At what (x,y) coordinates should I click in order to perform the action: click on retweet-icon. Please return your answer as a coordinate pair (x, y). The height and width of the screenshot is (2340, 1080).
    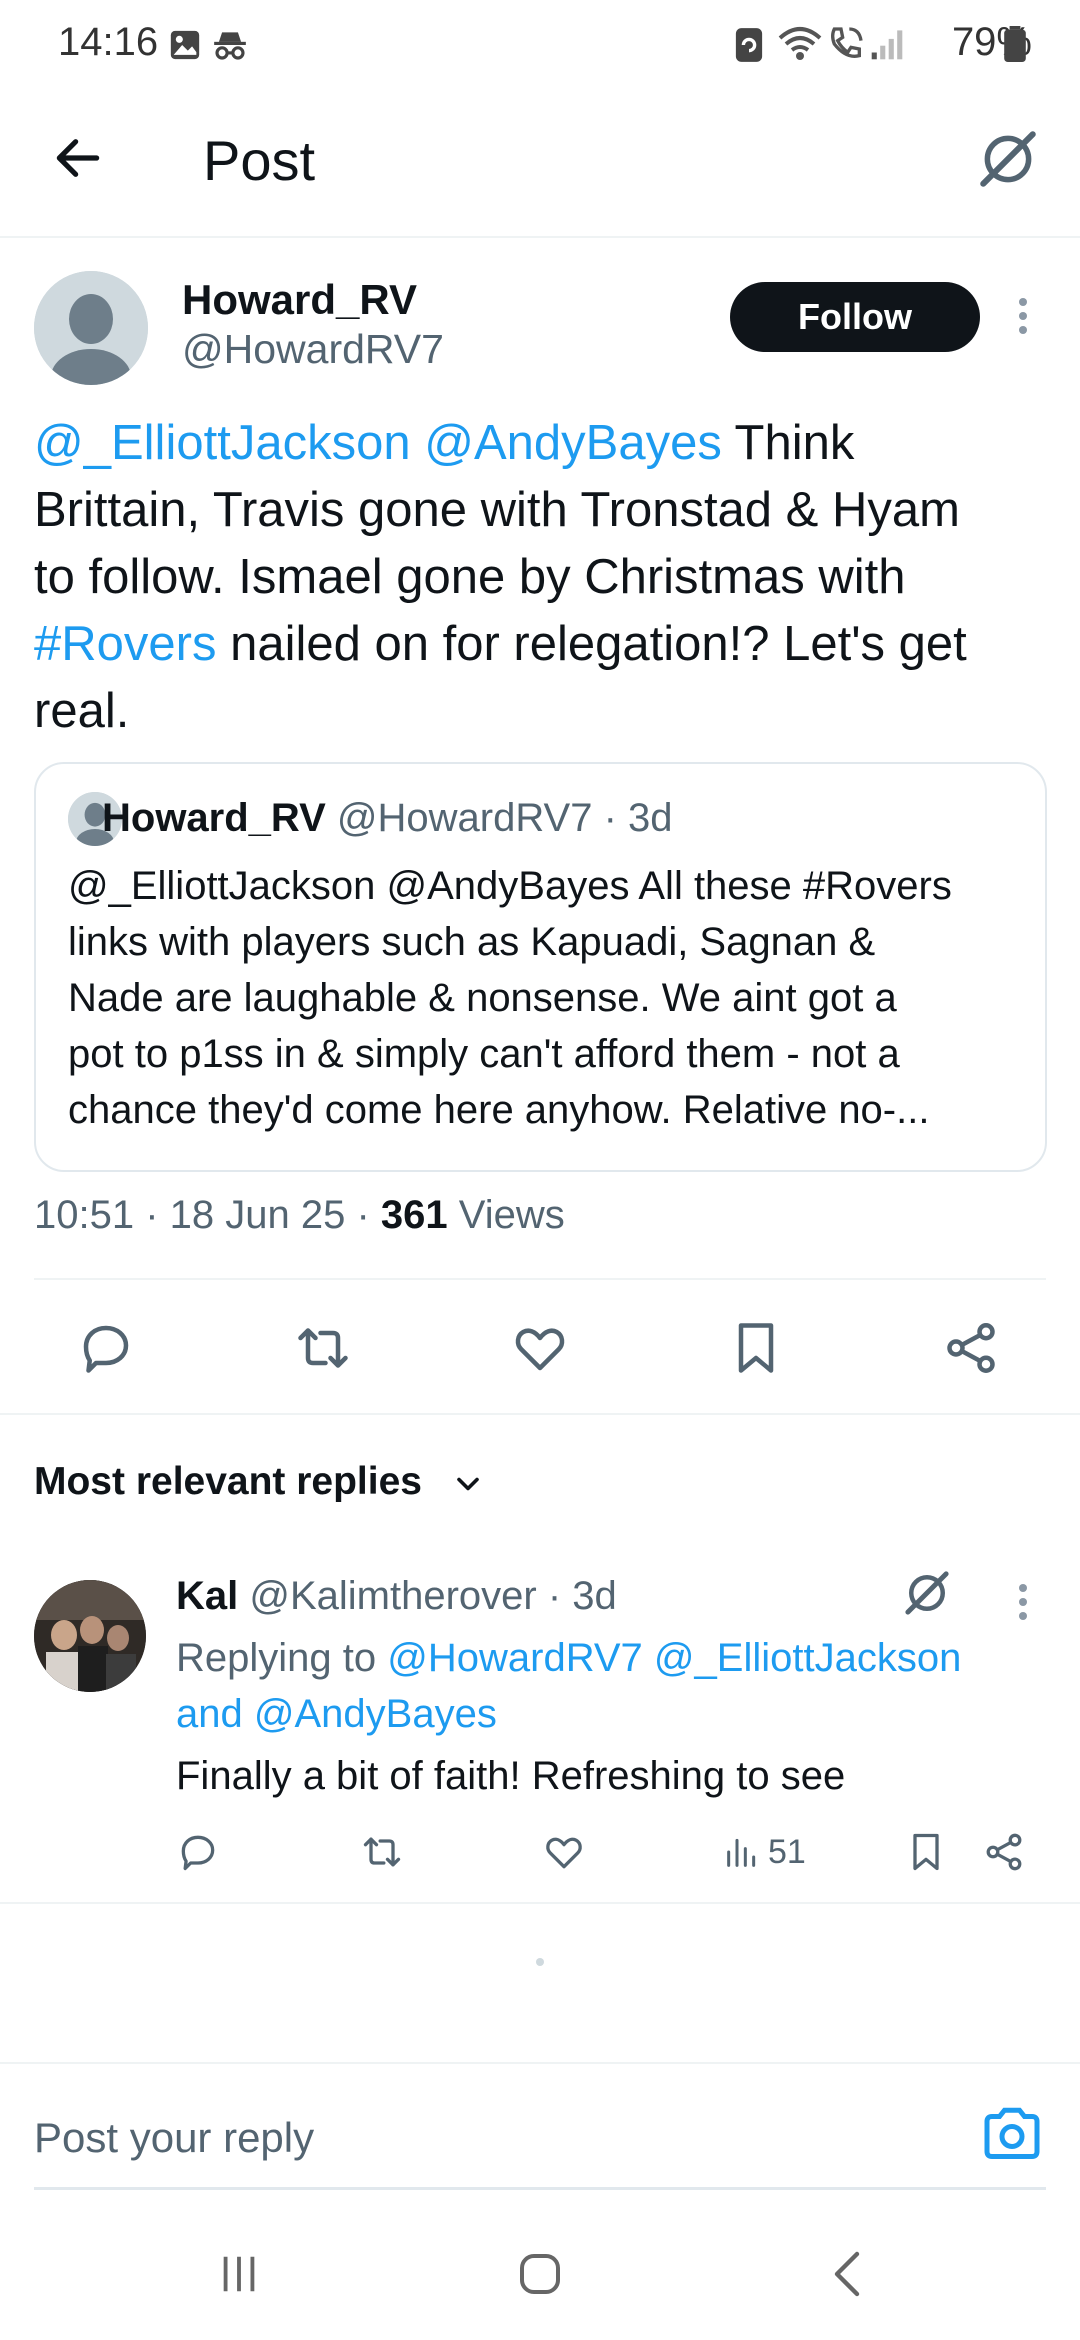
    Looking at the image, I should click on (323, 1348).